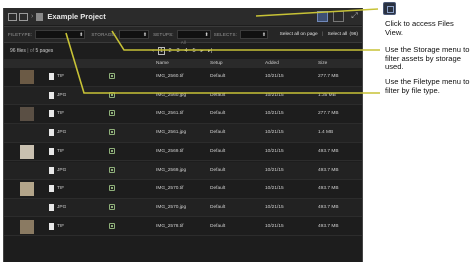  What do you see at coordinates (322, 63) in the screenshot?
I see `column-size: Size` at bounding box center [322, 63].